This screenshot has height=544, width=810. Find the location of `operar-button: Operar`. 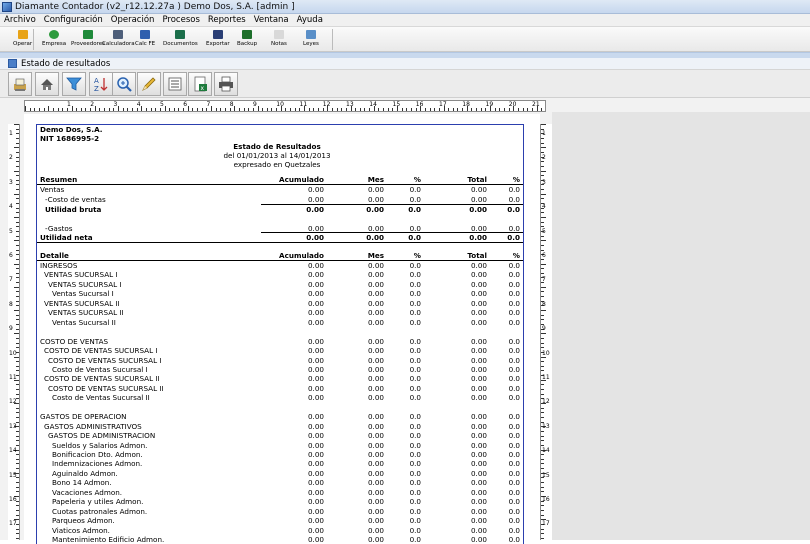

operar-button: Operar is located at coordinates (22, 40).